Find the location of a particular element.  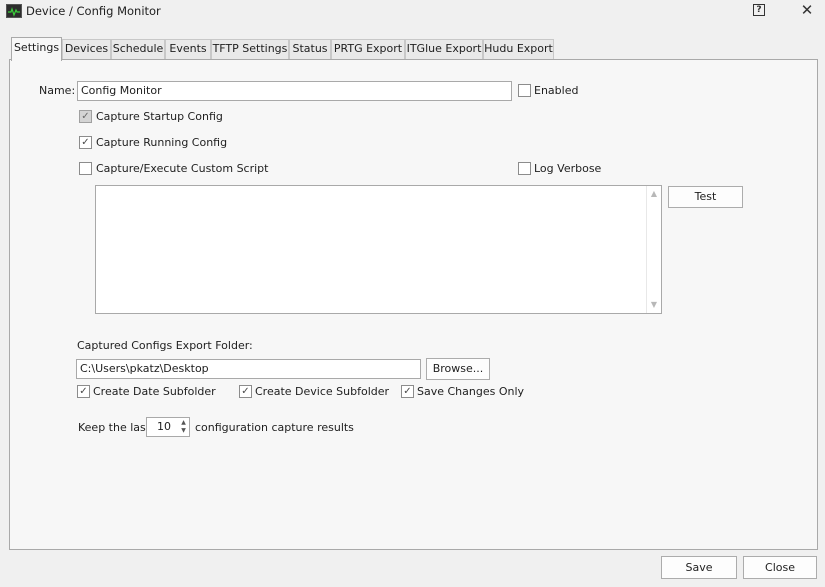

spin-down-icon: ▼ is located at coordinates (183, 431).